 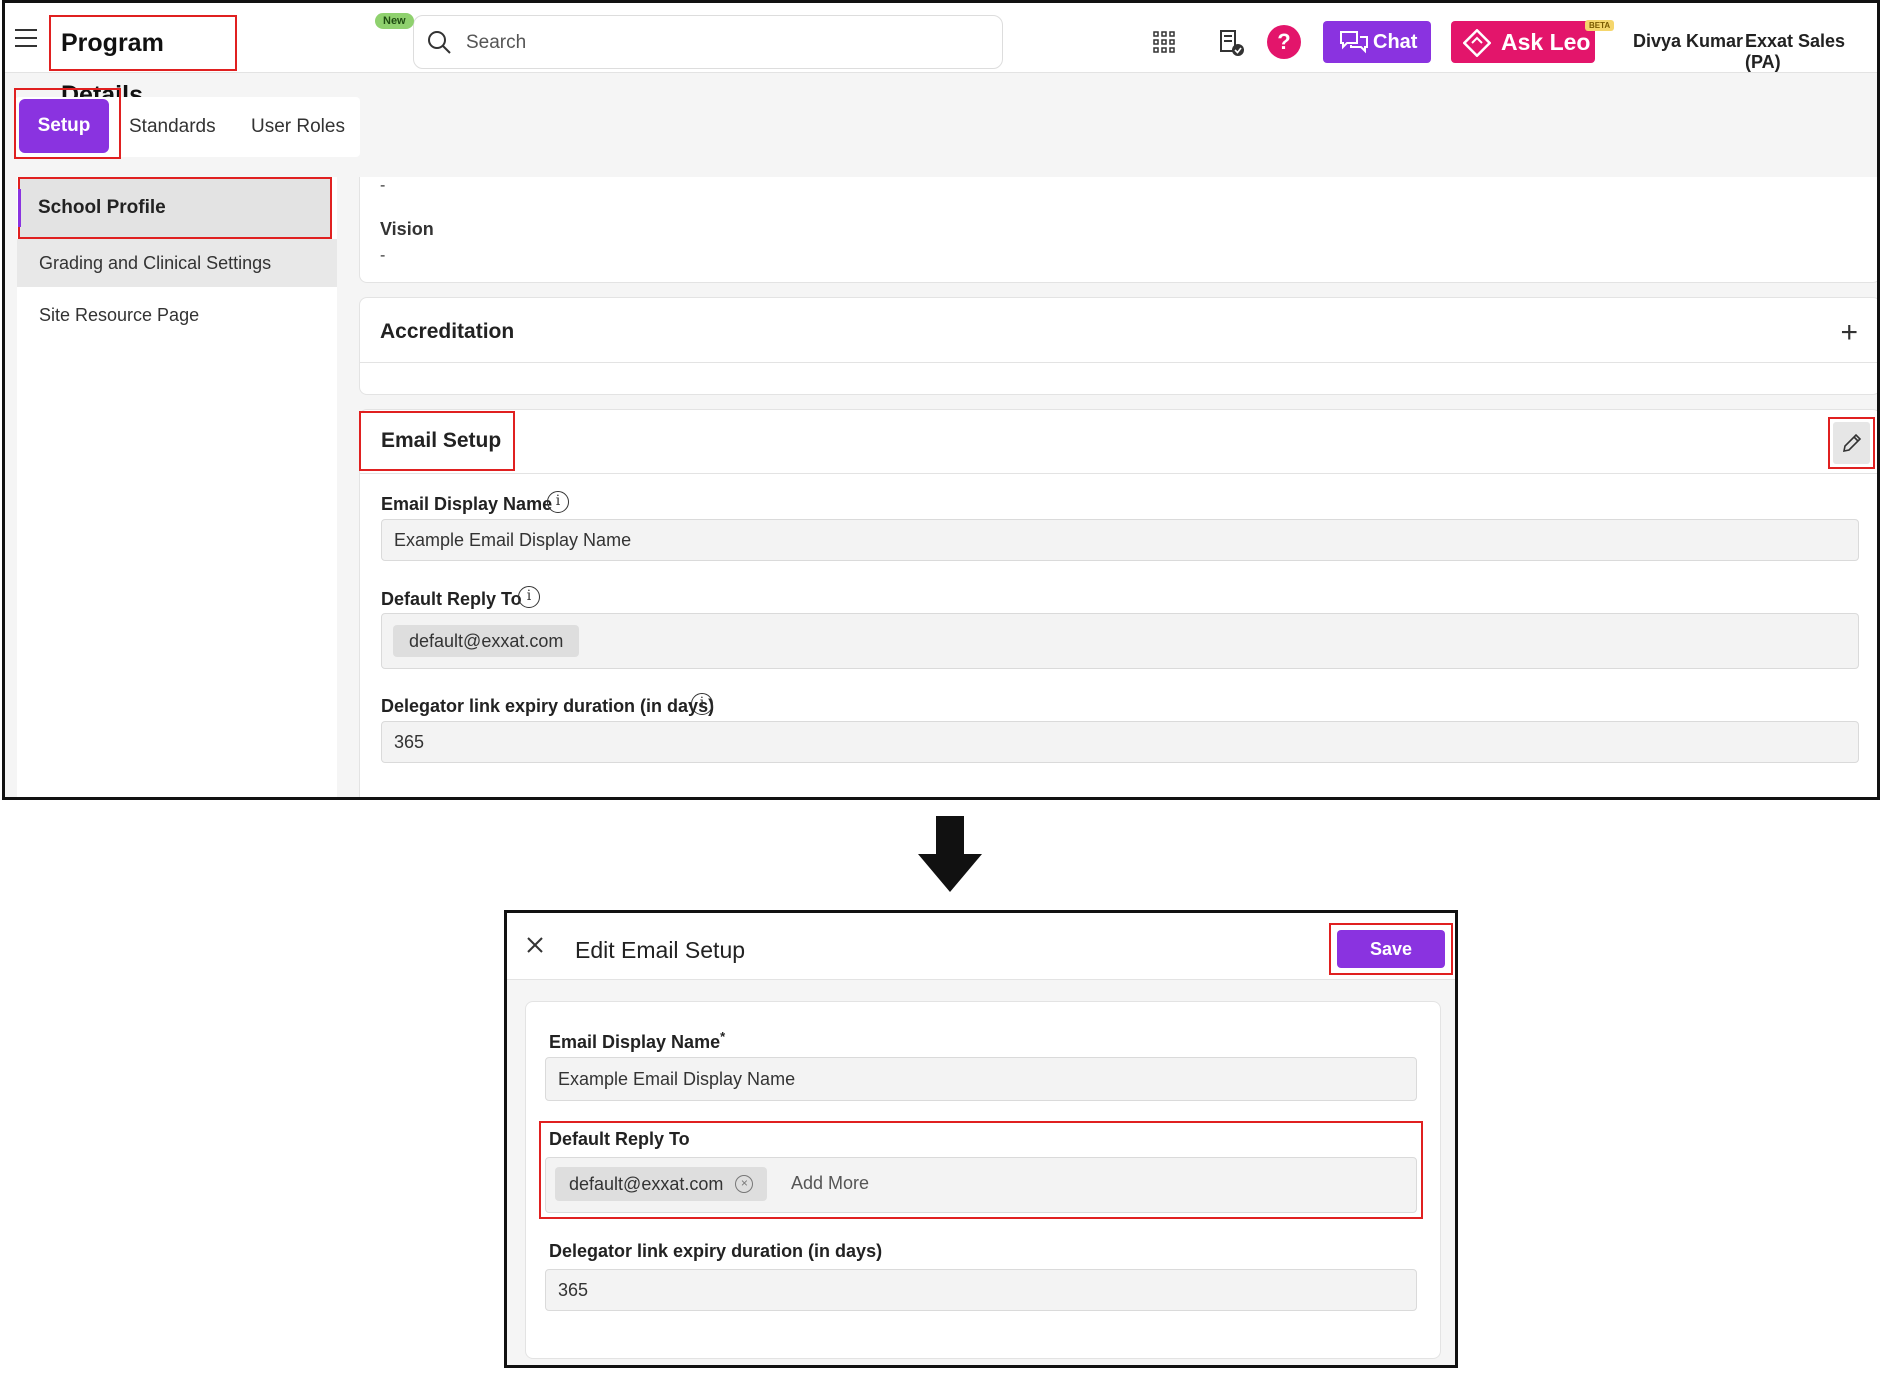 I want to click on email-chip: default@exxat.com, so click(x=486, y=641).